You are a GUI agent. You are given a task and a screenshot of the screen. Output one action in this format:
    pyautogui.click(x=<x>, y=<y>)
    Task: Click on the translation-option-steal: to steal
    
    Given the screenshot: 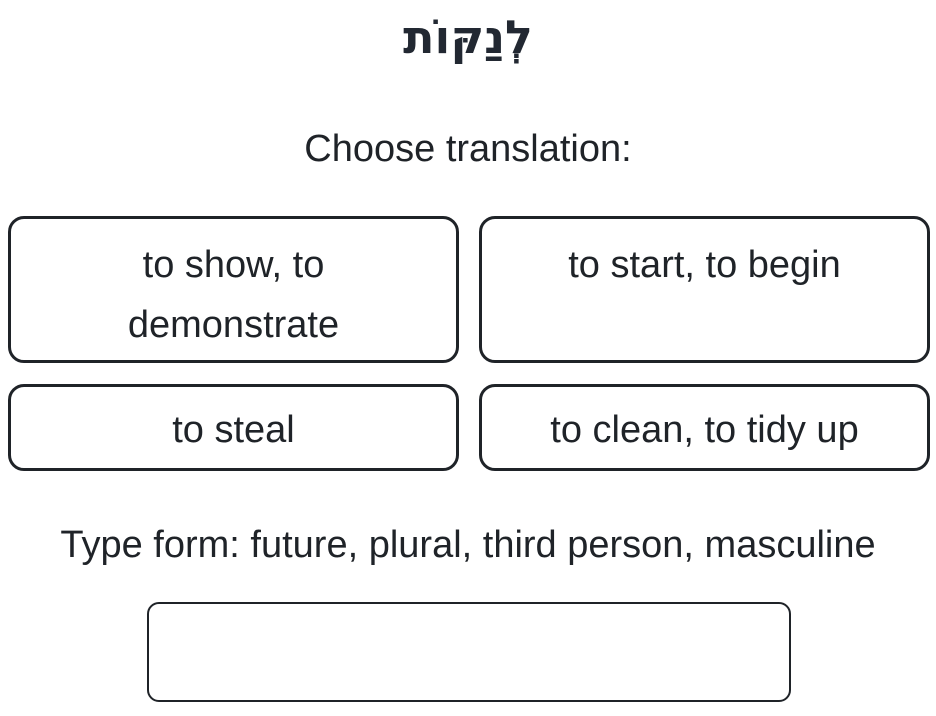 What is the action you would take?
    pyautogui.click(x=233, y=427)
    